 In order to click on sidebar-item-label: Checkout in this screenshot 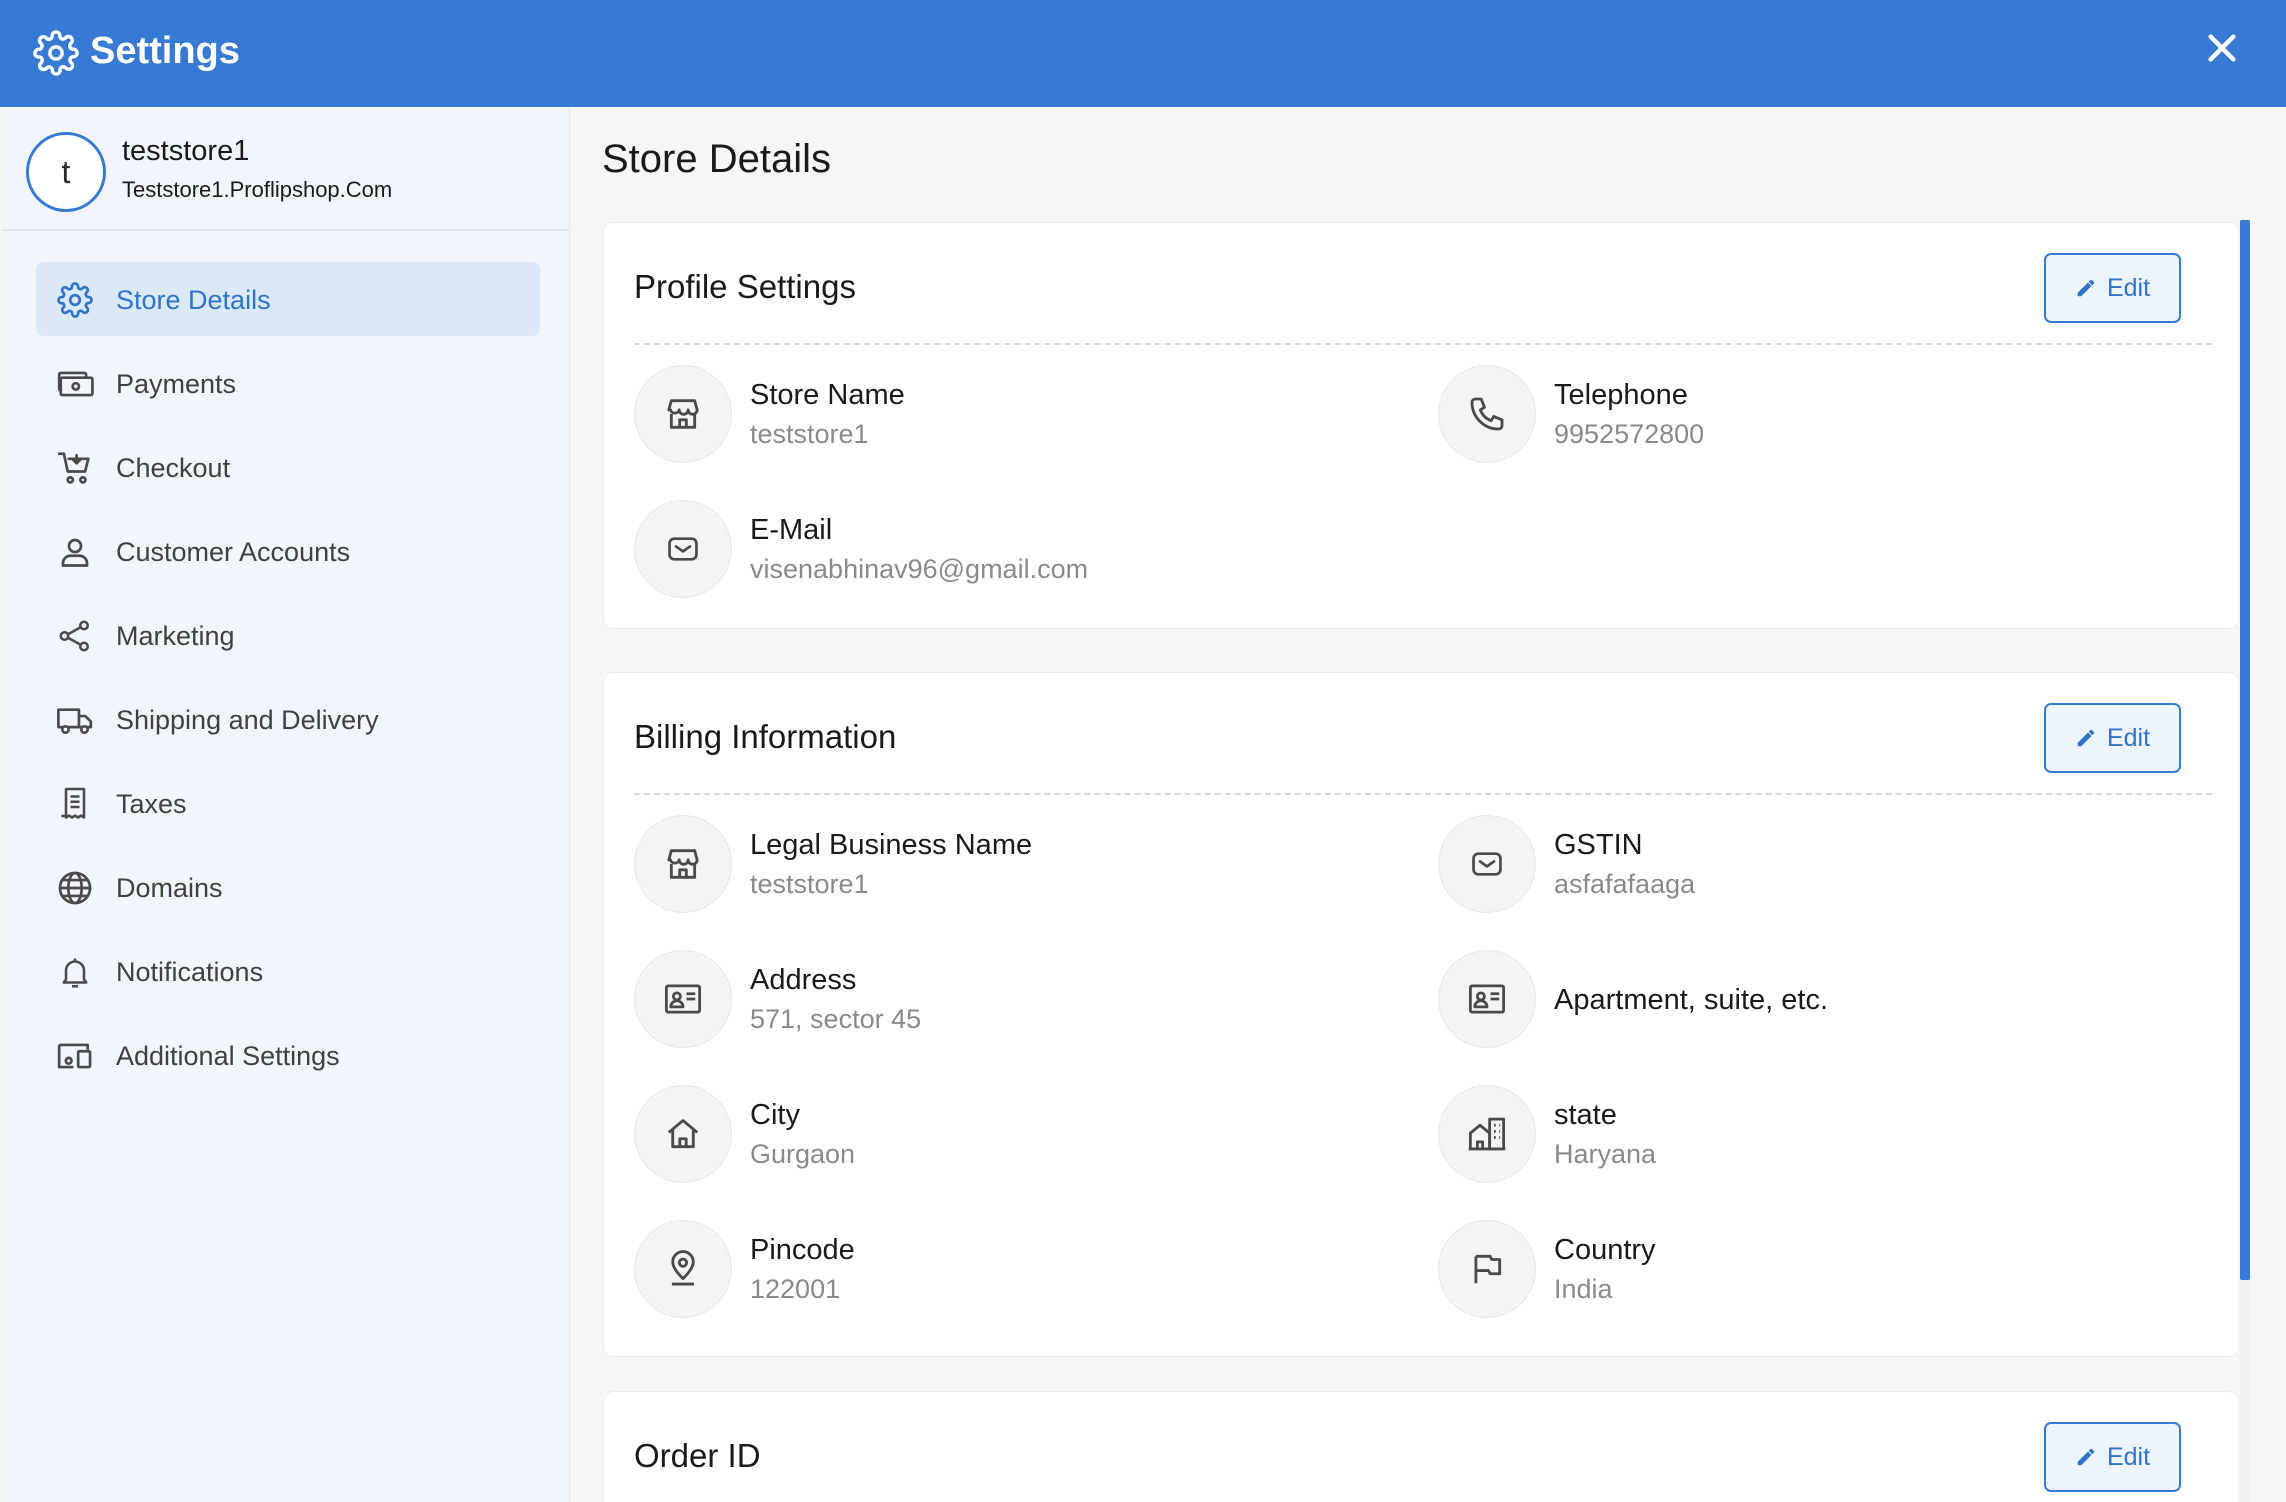, I will do `click(173, 468)`.